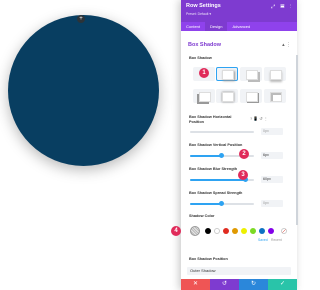 The image size is (320, 290). I want to click on step-badge-4: 4, so click(176, 231).